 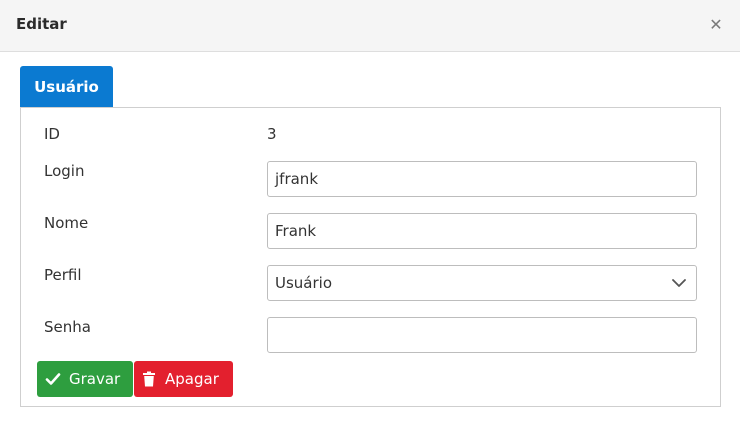 I want to click on perfil-select: Usuário, so click(x=482, y=283).